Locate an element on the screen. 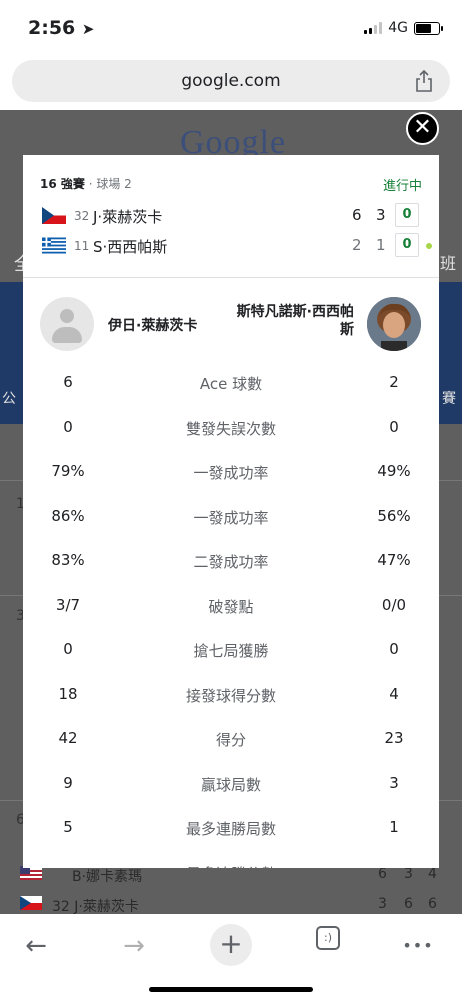 This screenshot has width=462, height=1000. more-button: ••• is located at coordinates (418, 946).